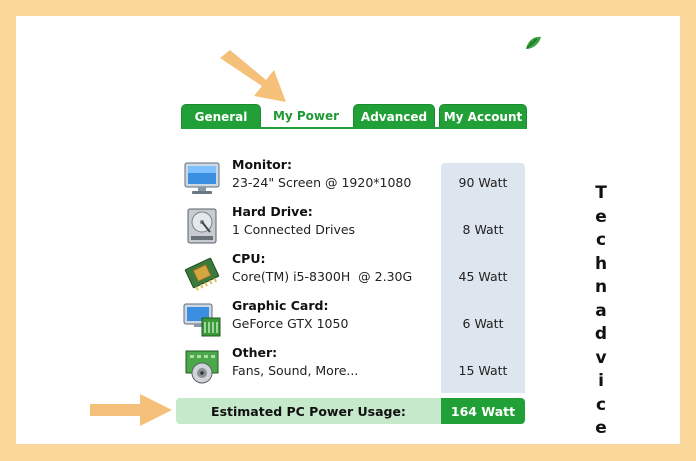 The height and width of the screenshot is (461, 696). Describe the element at coordinates (483, 182) in the screenshot. I see `component-watt: 90 Watt` at that location.